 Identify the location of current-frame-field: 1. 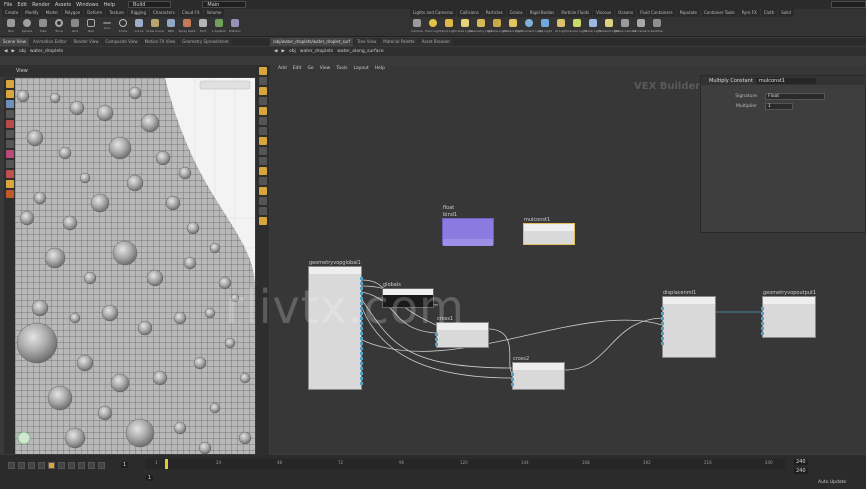
(125, 465).